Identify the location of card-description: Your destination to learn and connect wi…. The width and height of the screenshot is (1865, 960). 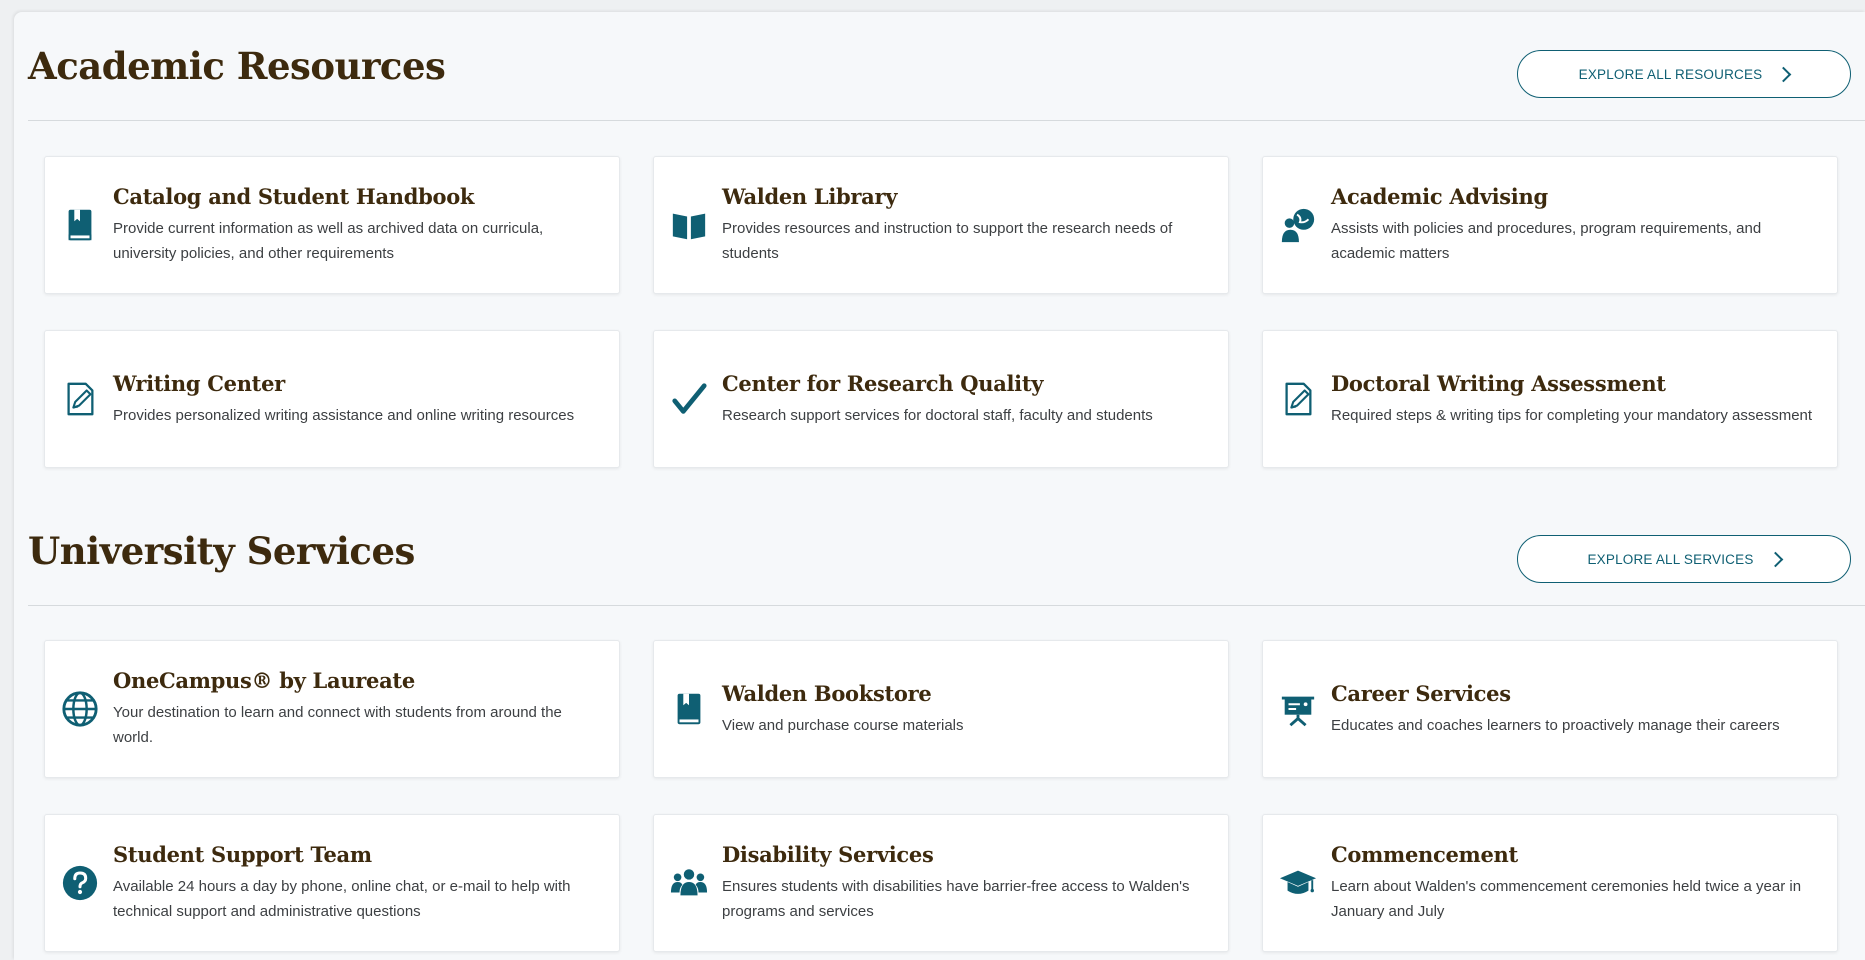
(337, 725).